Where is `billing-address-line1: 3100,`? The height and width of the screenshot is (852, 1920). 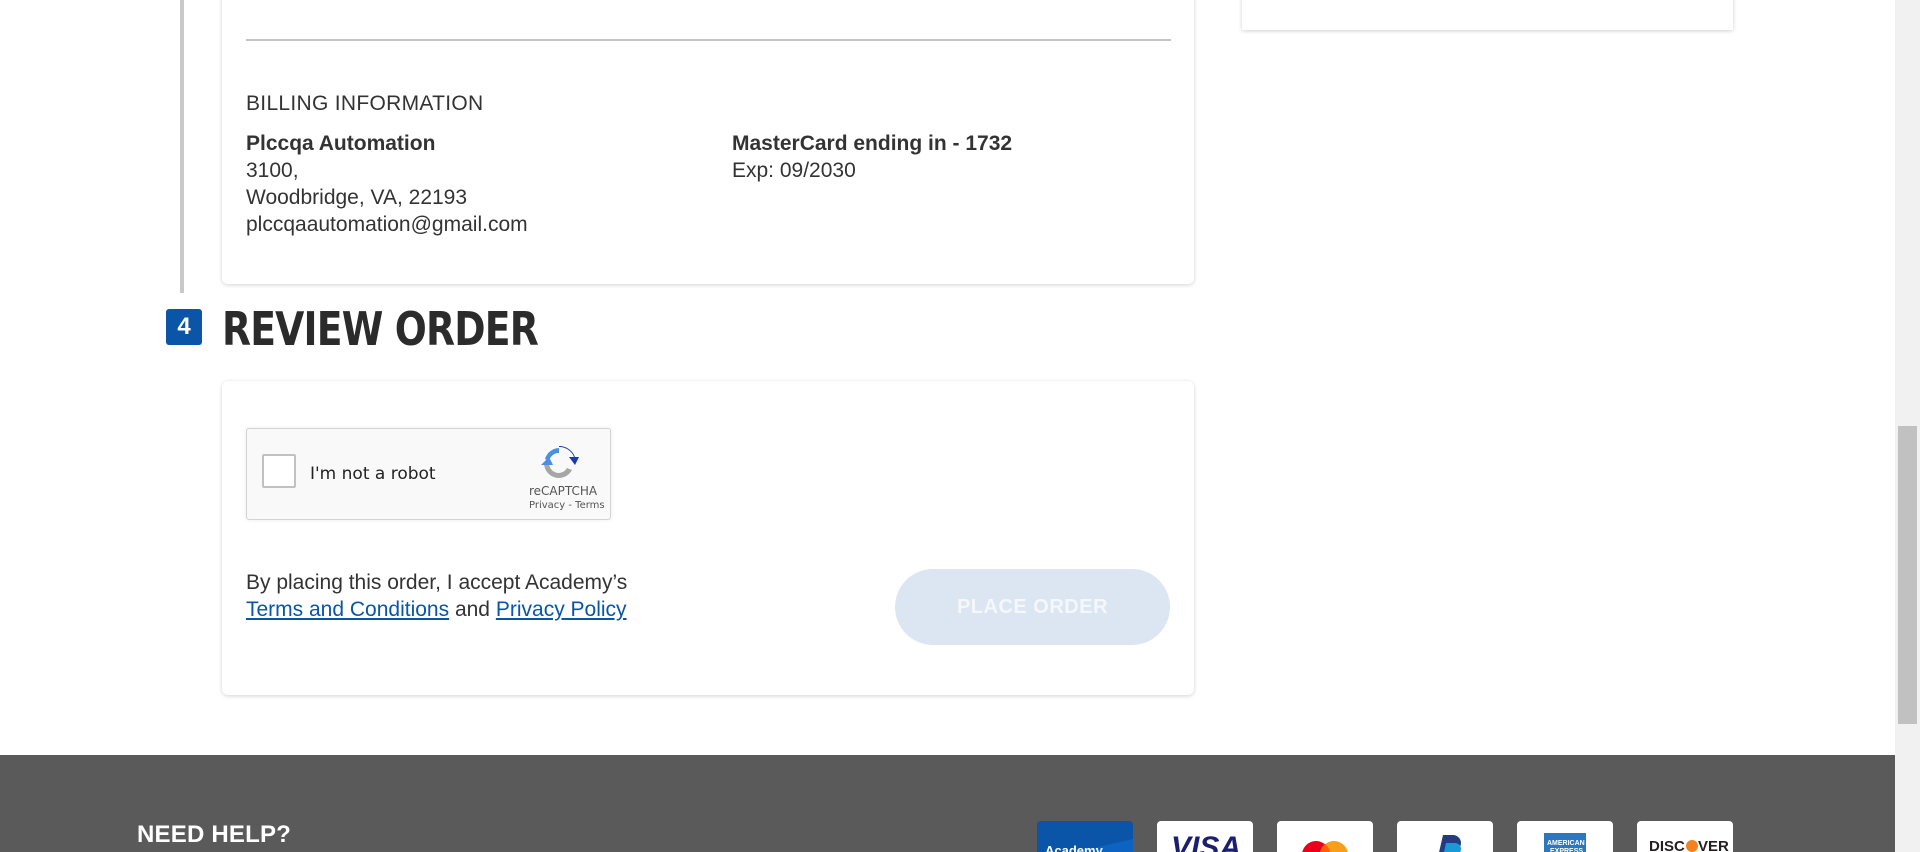
billing-address-line1: 3100, is located at coordinates (272, 170).